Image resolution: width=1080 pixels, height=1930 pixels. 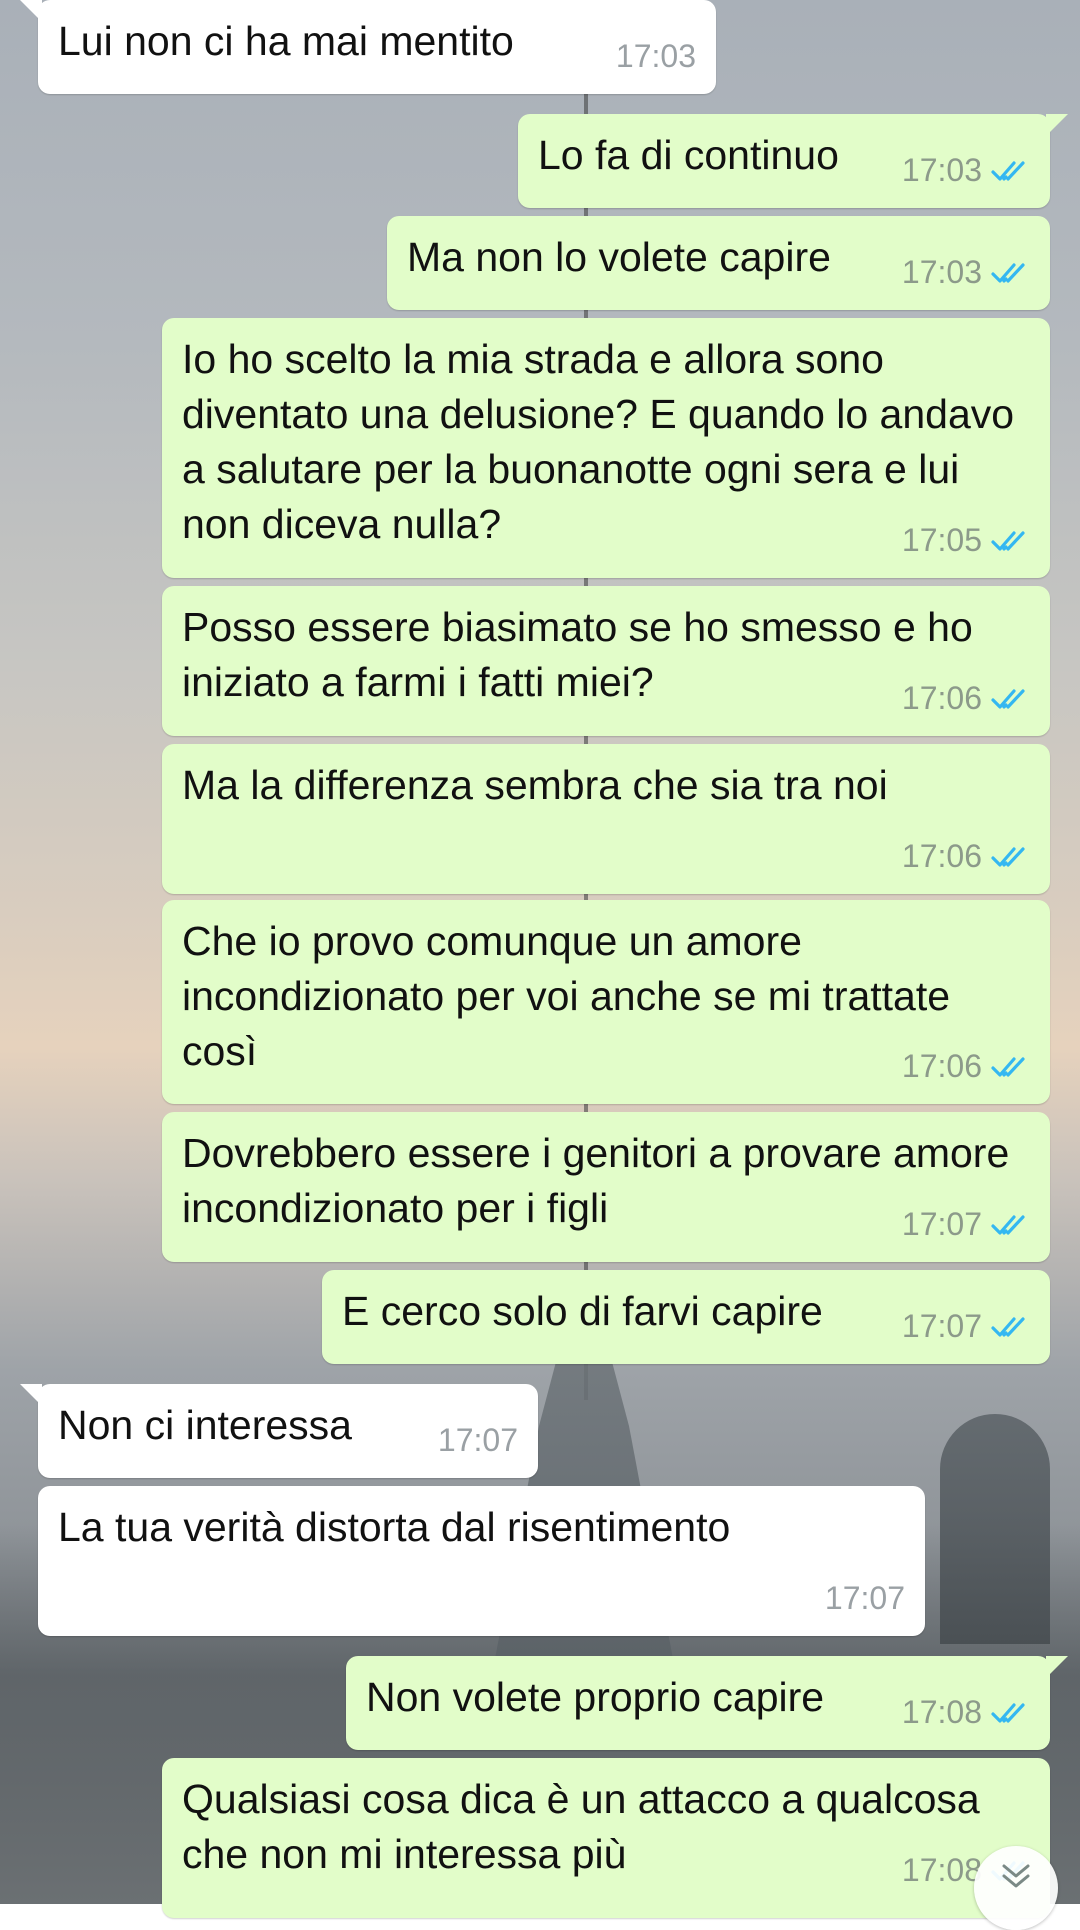 I want to click on message-text: Ma non lo volete capire, so click(x=619, y=257).